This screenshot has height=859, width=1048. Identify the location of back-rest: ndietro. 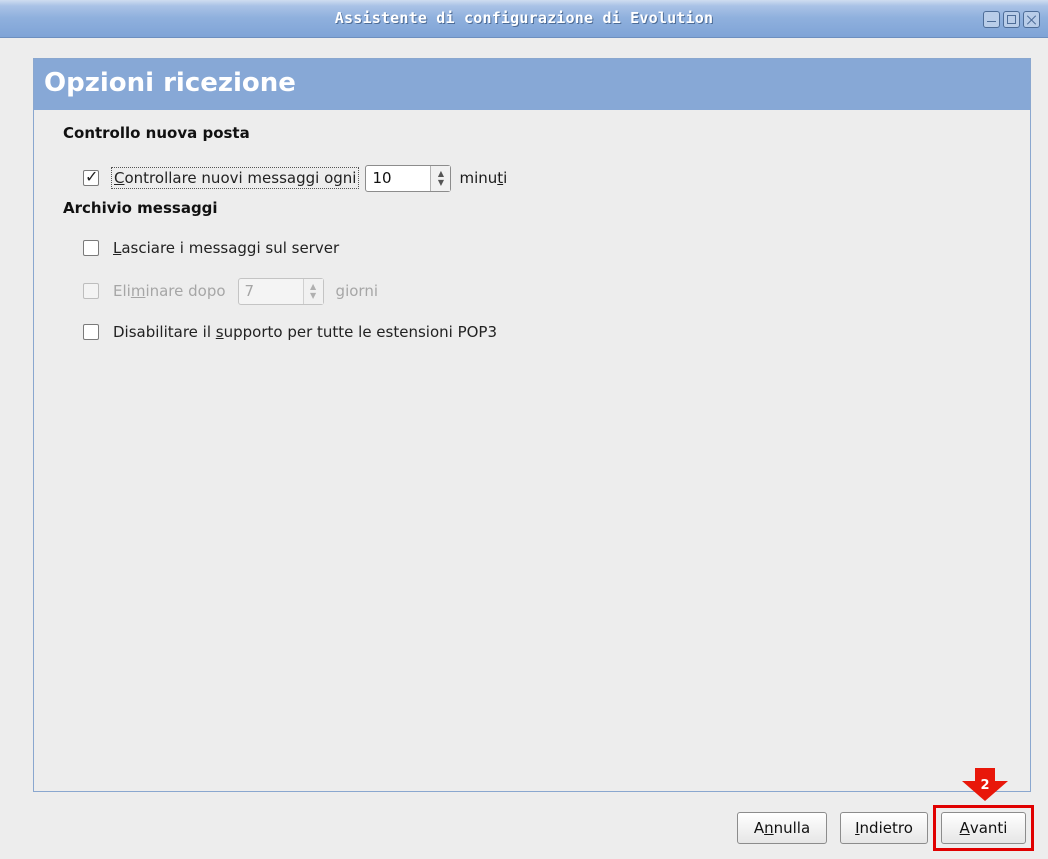
(886, 828).